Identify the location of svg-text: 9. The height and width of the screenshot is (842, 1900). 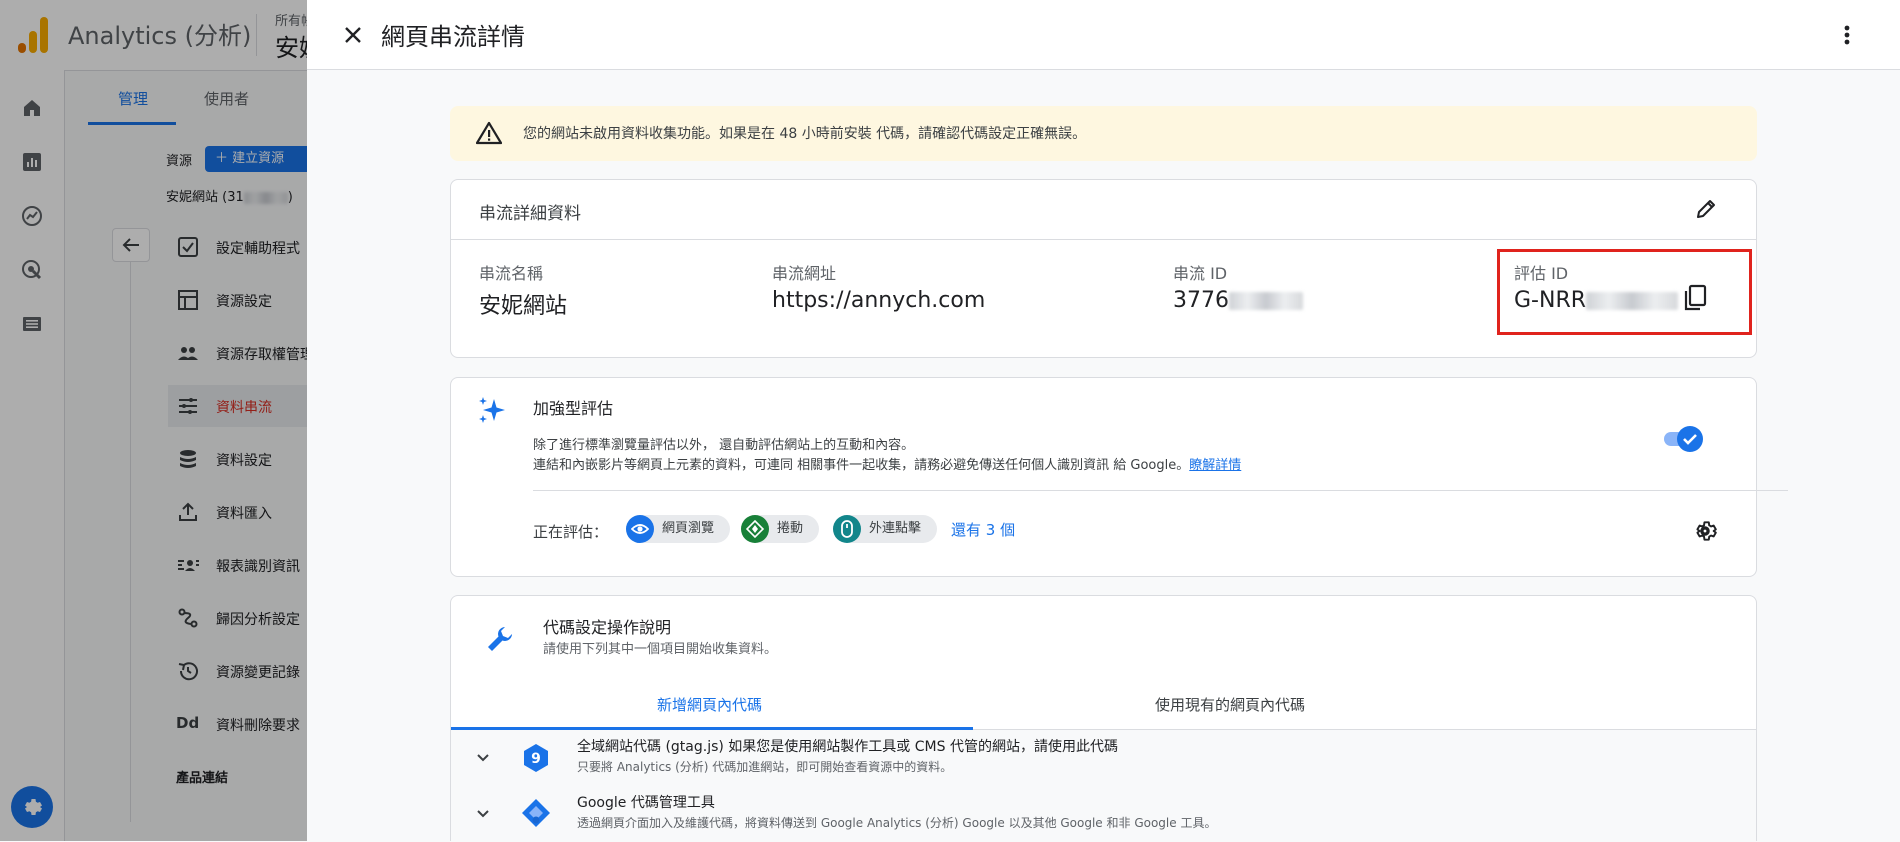
(536, 759).